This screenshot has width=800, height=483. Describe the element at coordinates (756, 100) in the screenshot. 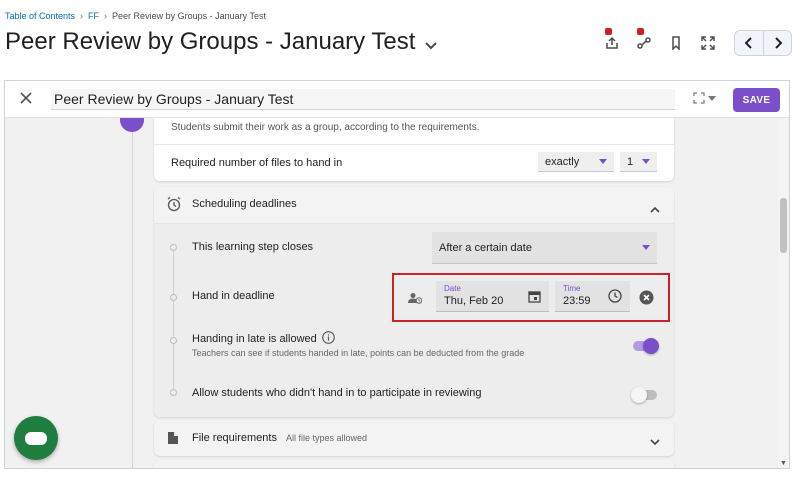

I see `save-button: SAVE` at that location.